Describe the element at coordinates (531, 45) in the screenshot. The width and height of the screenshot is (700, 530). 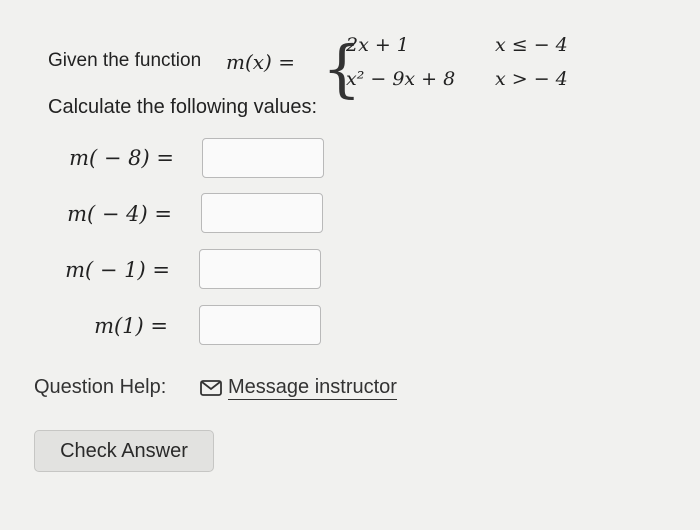
I see `case-1-condition: x ≤ − 4` at that location.